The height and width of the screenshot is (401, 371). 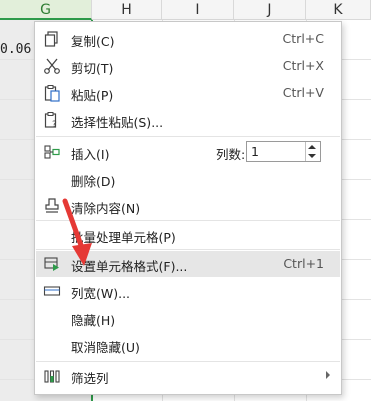 I want to click on menu-item-delete: 删除(D), so click(x=188, y=179).